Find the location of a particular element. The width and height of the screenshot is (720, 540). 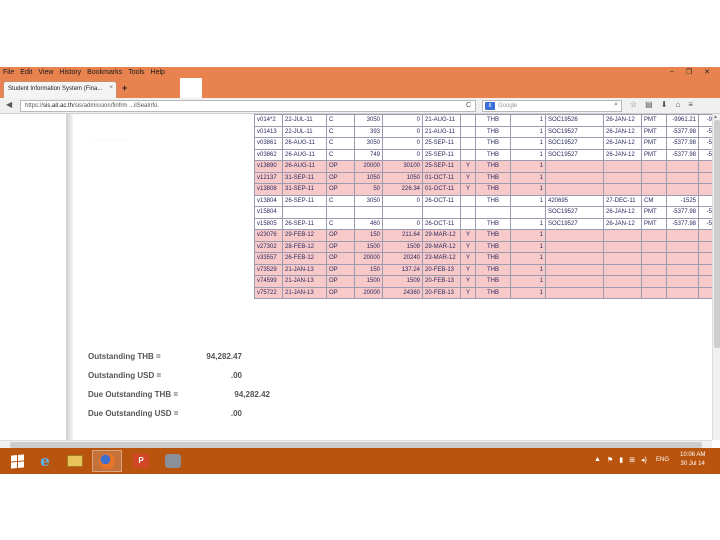

search-placeholder: Google is located at coordinates (508, 106).